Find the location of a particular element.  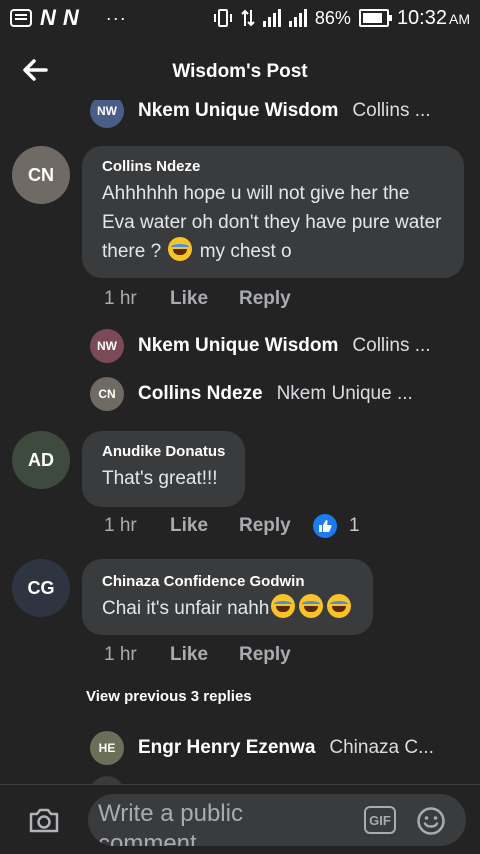

comment-author: Collins Ndeze is located at coordinates (273, 166).